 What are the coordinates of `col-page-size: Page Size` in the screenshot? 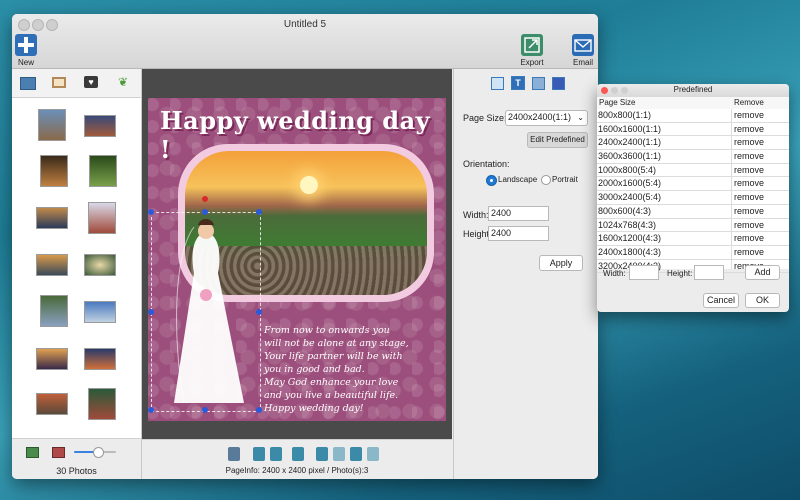 It's located at (617, 102).